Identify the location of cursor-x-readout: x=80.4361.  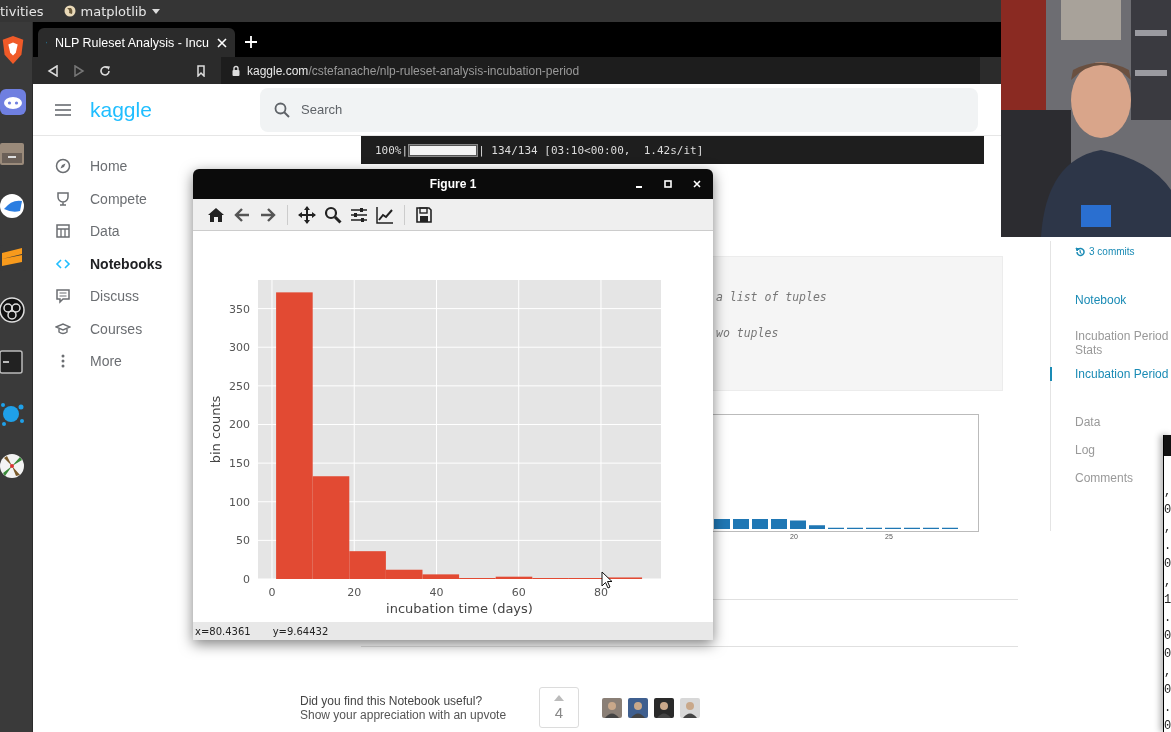
(223, 631).